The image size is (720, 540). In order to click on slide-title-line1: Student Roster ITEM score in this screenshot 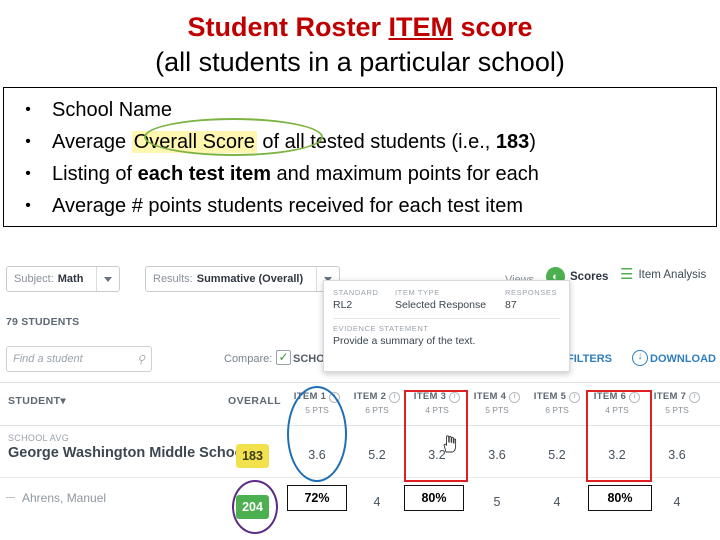, I will do `click(360, 27)`.